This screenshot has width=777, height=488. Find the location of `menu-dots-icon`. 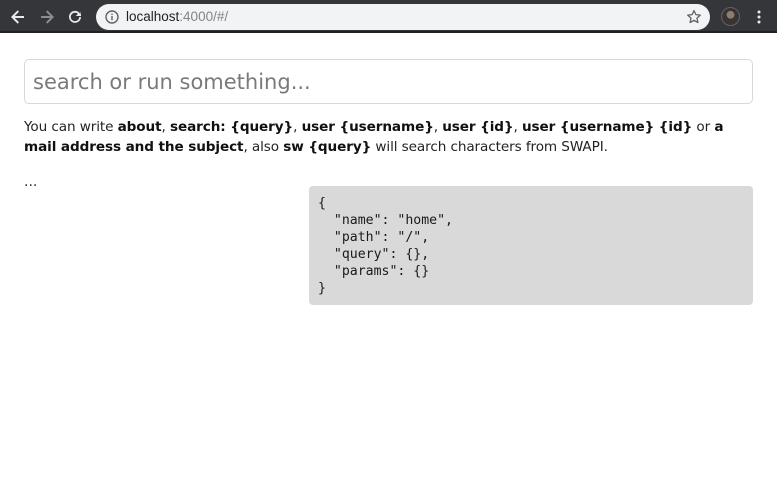

menu-dots-icon is located at coordinates (759, 17).